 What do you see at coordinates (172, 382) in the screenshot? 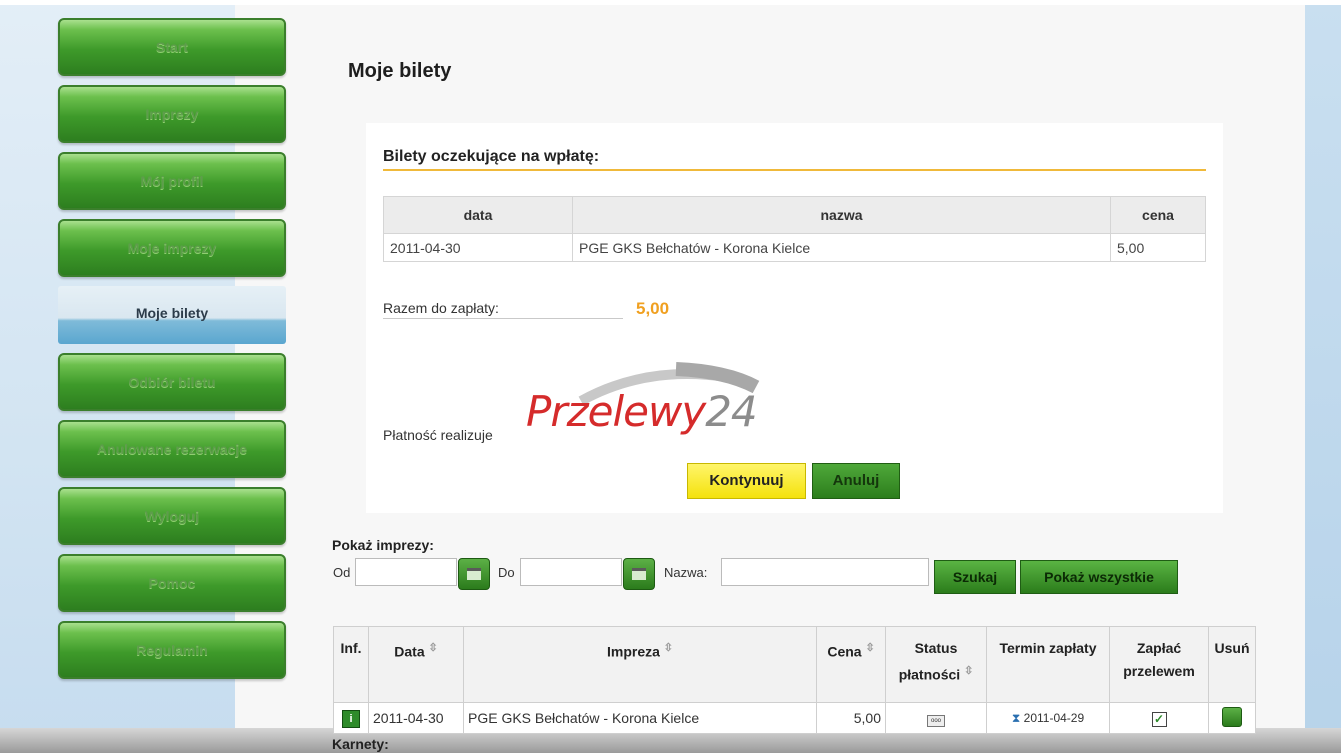
I see `sidebar-item-odbior-biletu: Odbiór biletu` at bounding box center [172, 382].